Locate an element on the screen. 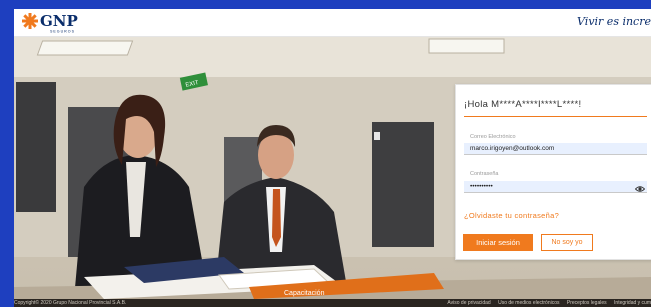  email-field is located at coordinates (555, 149).